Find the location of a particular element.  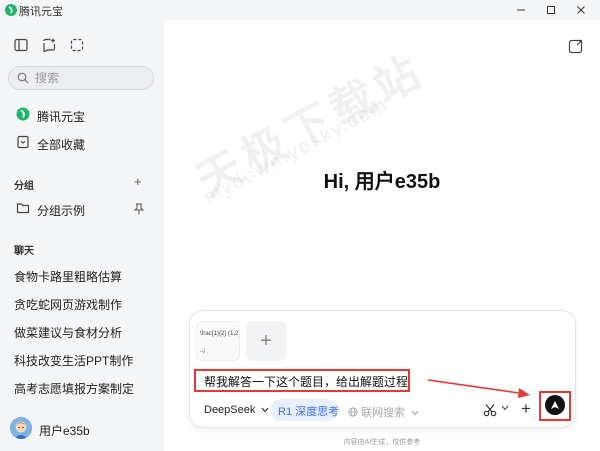

prompt-highlight-box: 帮我解答一下这个题目，给出解题过程 is located at coordinates (302, 380).